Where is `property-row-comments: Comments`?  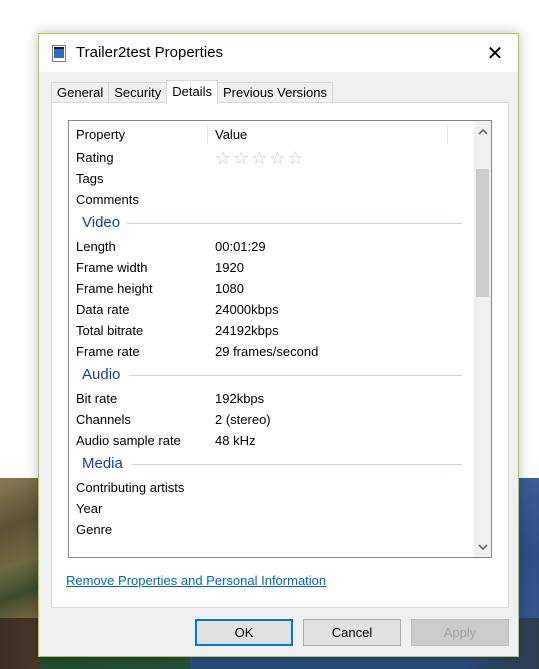
property-row-comments: Comments is located at coordinates (271, 199).